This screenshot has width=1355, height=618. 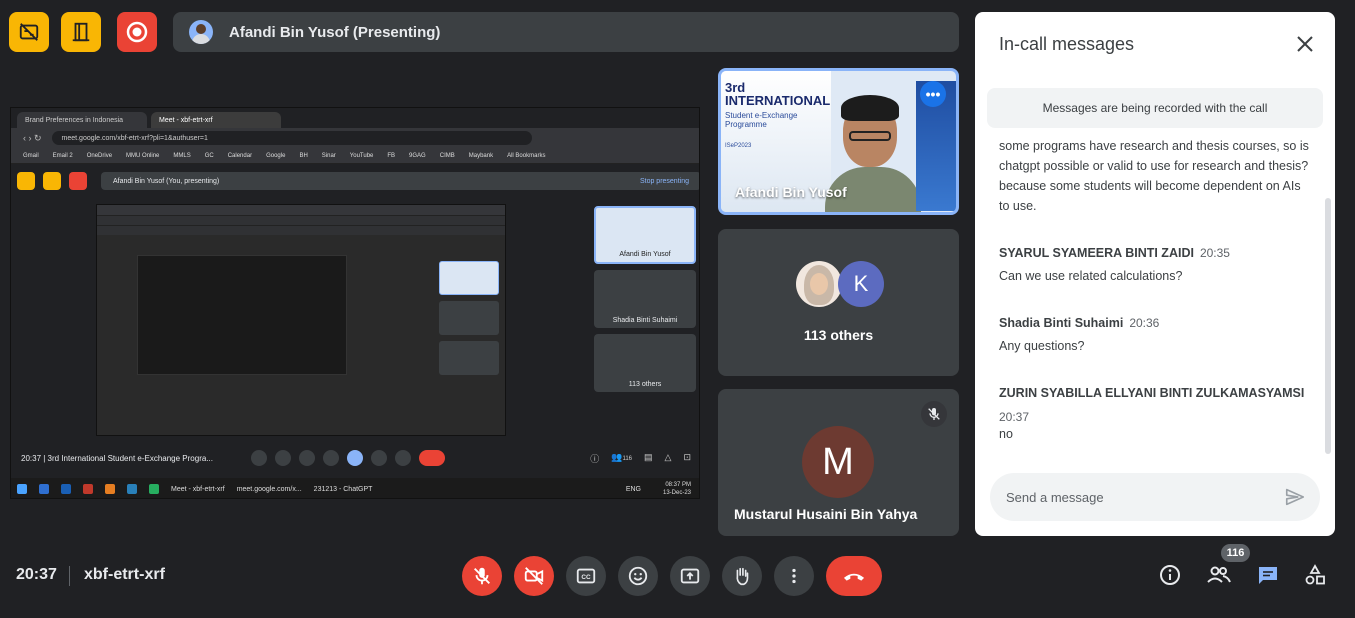 I want to click on mini-mic-icon, so click(x=259, y=458).